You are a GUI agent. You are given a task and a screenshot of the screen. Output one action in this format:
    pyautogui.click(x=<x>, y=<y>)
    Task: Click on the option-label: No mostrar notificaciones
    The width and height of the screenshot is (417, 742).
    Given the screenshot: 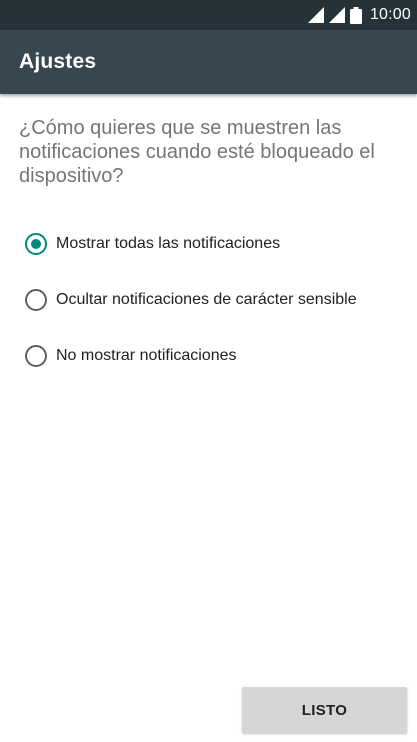 What is the action you would take?
    pyautogui.click(x=146, y=355)
    